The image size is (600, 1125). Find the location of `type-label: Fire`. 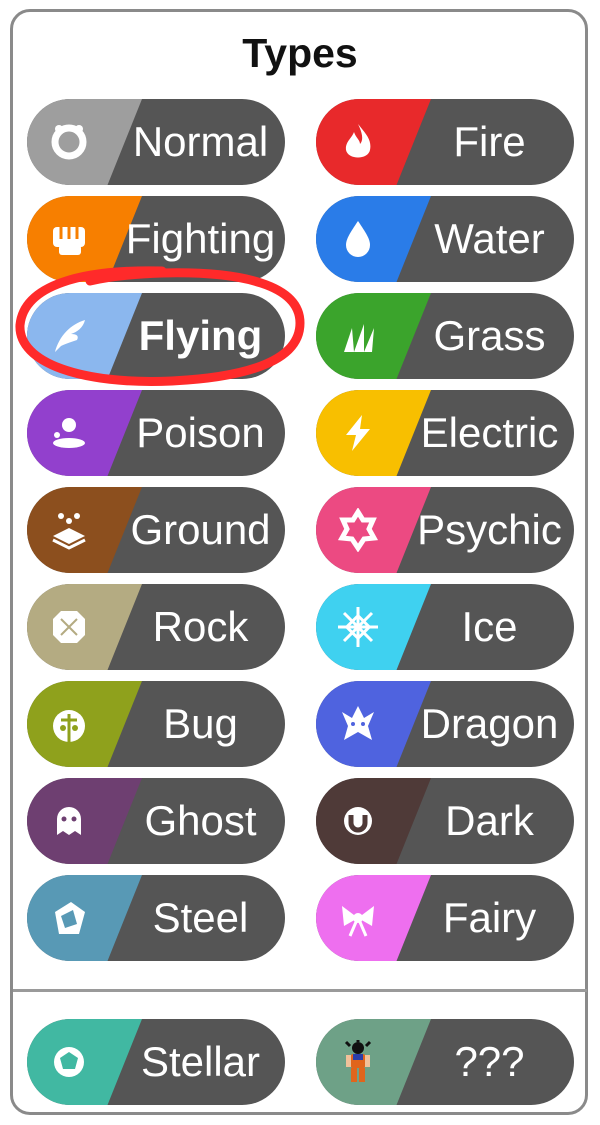

type-label: Fire is located at coordinates (489, 141).